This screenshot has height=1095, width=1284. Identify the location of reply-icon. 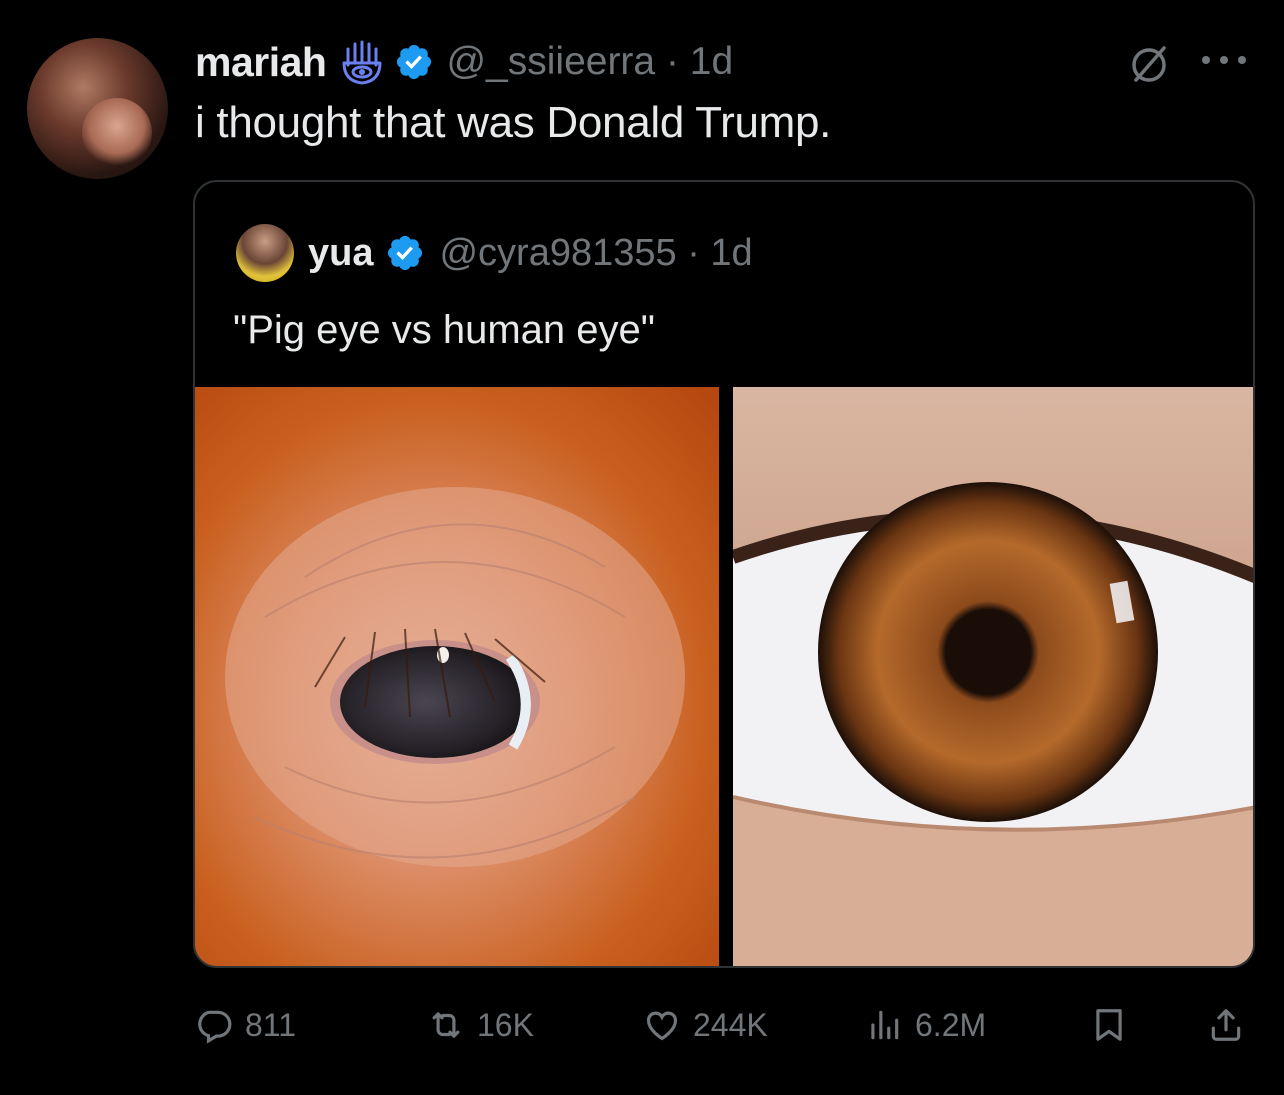
(215, 1027).